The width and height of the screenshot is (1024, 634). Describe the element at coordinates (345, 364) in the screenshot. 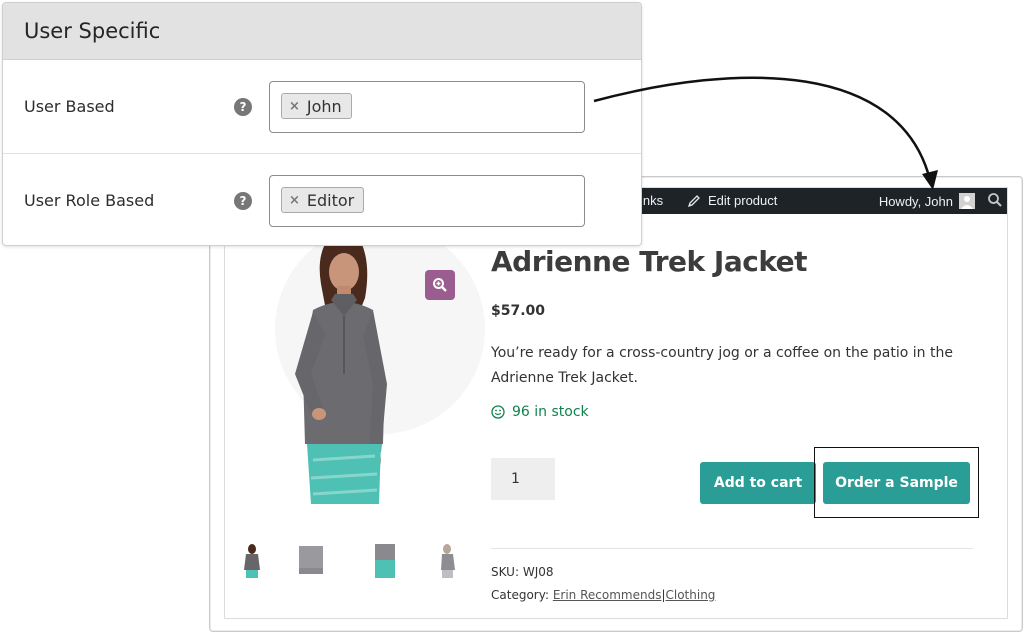

I see `product-image` at that location.